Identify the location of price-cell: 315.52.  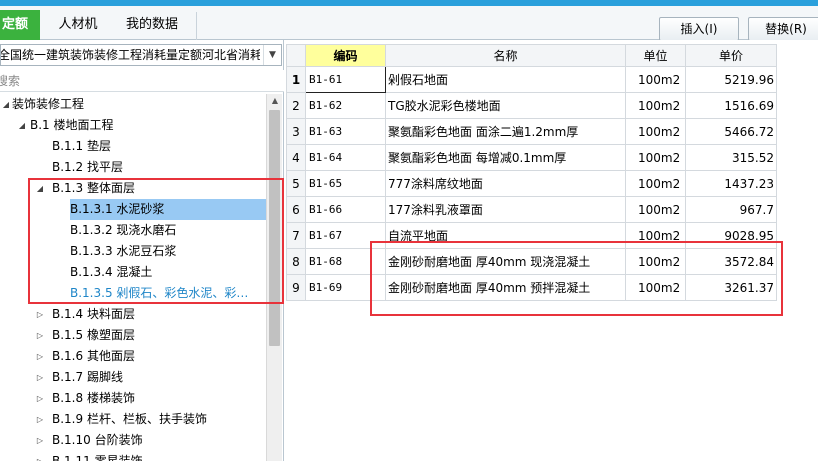
(731, 157).